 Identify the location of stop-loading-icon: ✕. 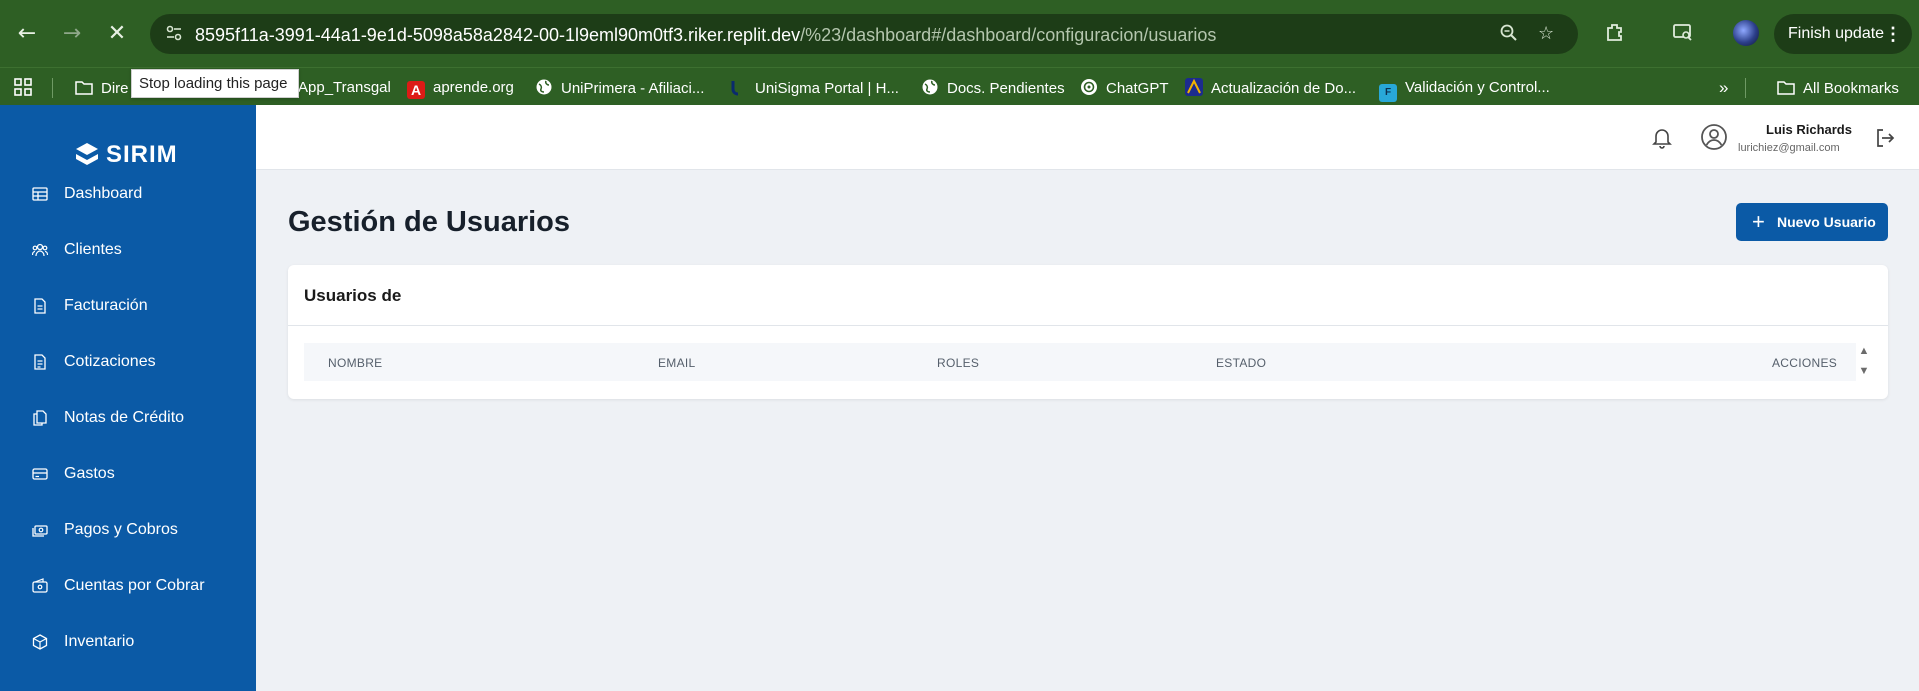
(117, 34).